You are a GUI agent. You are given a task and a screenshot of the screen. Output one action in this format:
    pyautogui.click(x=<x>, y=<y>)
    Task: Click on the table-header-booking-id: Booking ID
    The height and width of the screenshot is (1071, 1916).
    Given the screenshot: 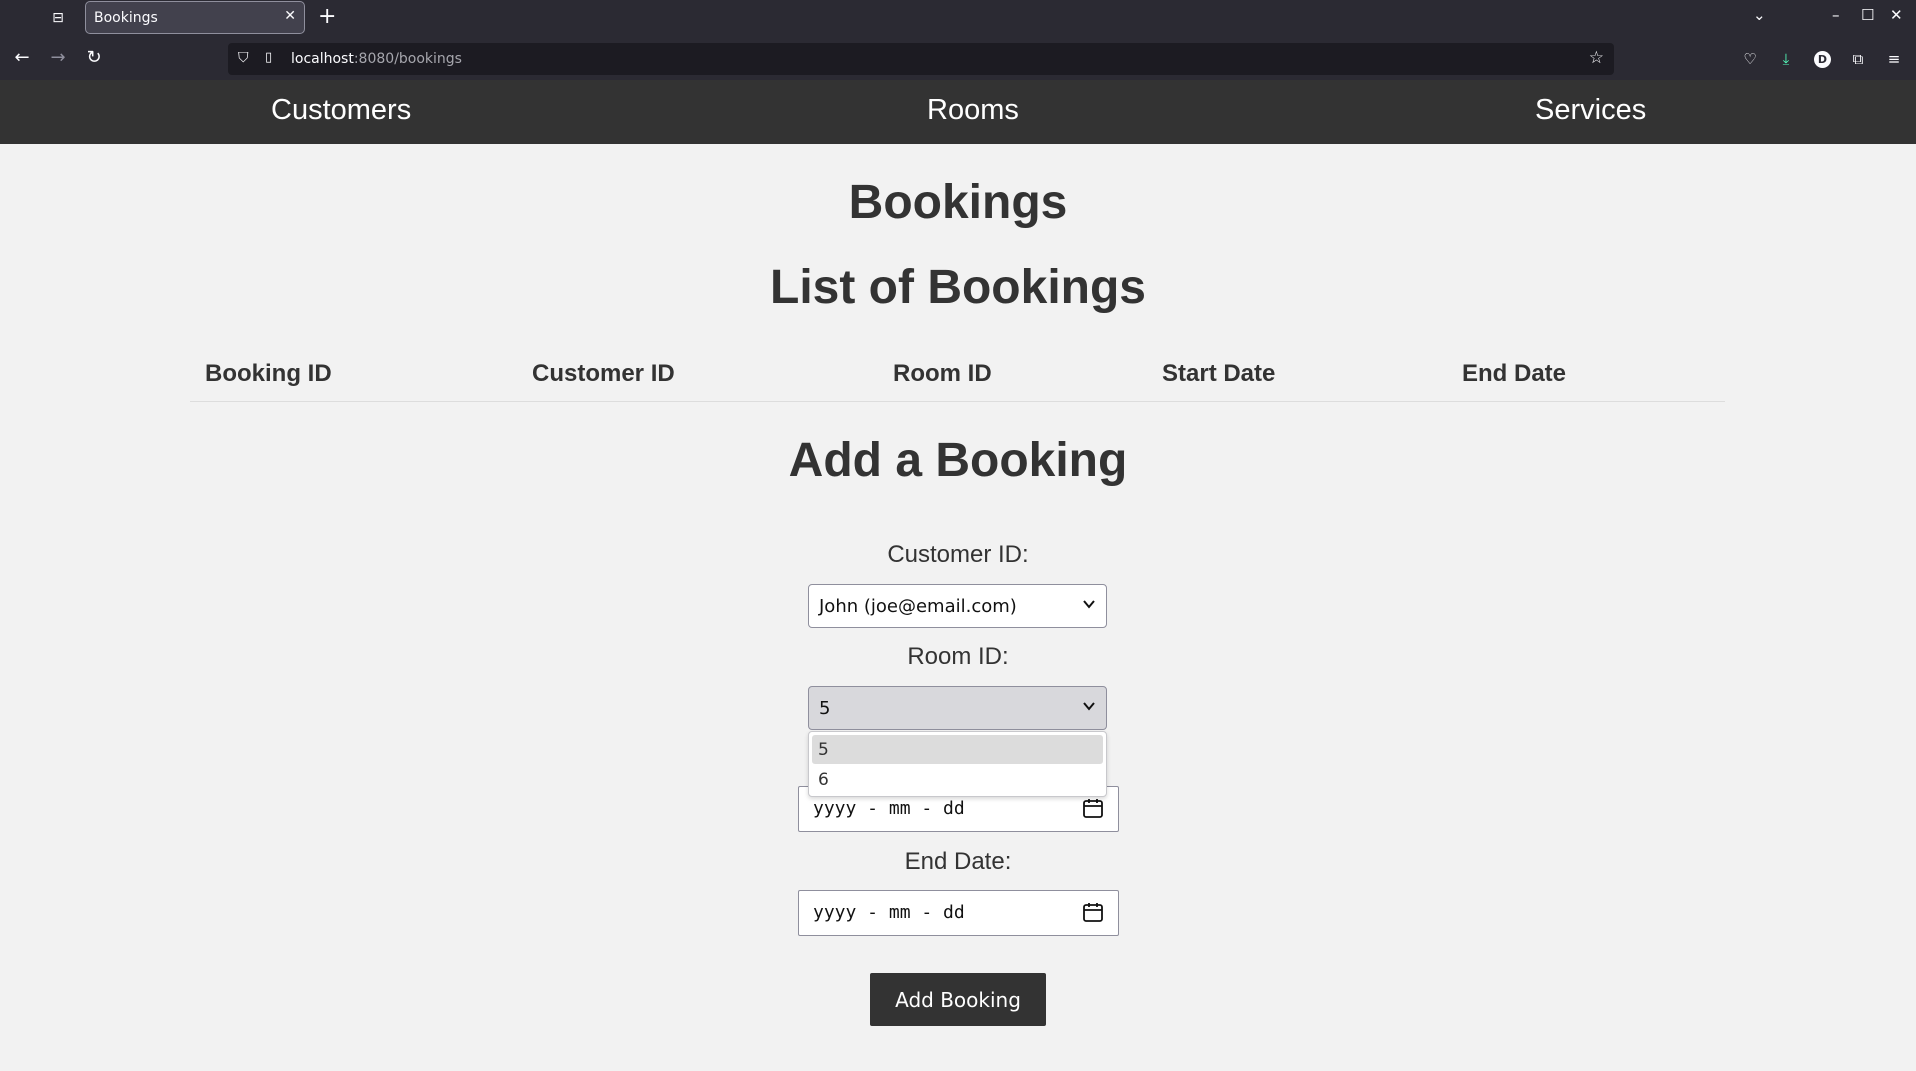 What is the action you would take?
    pyautogui.click(x=268, y=373)
    